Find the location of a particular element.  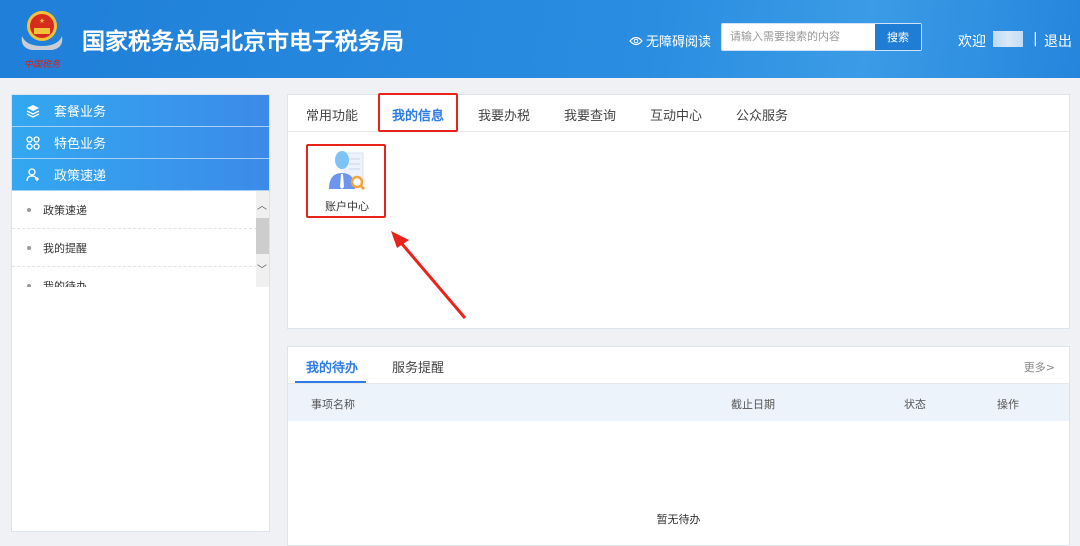

logout-link: 退出 is located at coordinates (1058, 41).